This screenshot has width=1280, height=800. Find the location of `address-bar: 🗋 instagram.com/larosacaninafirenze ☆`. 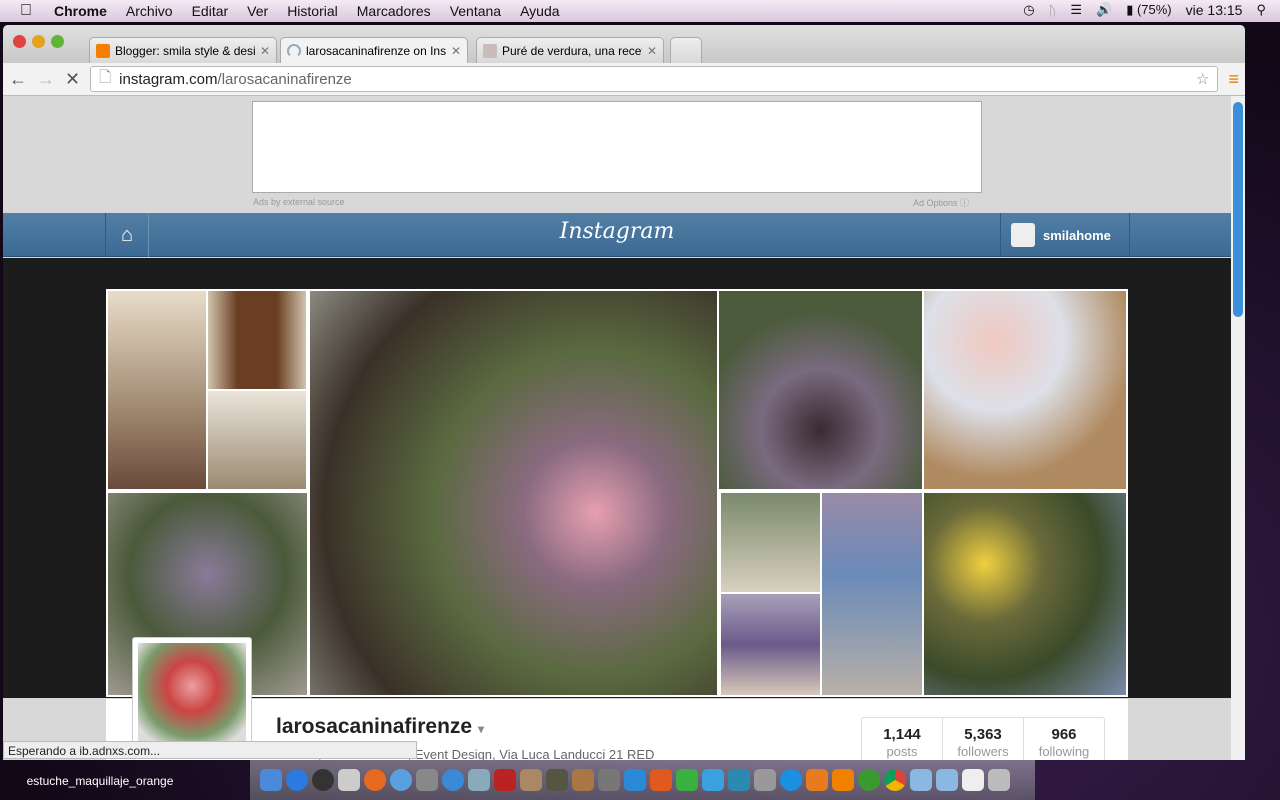

address-bar: 🗋 instagram.com/larosacaninafirenze ☆ is located at coordinates (654, 79).